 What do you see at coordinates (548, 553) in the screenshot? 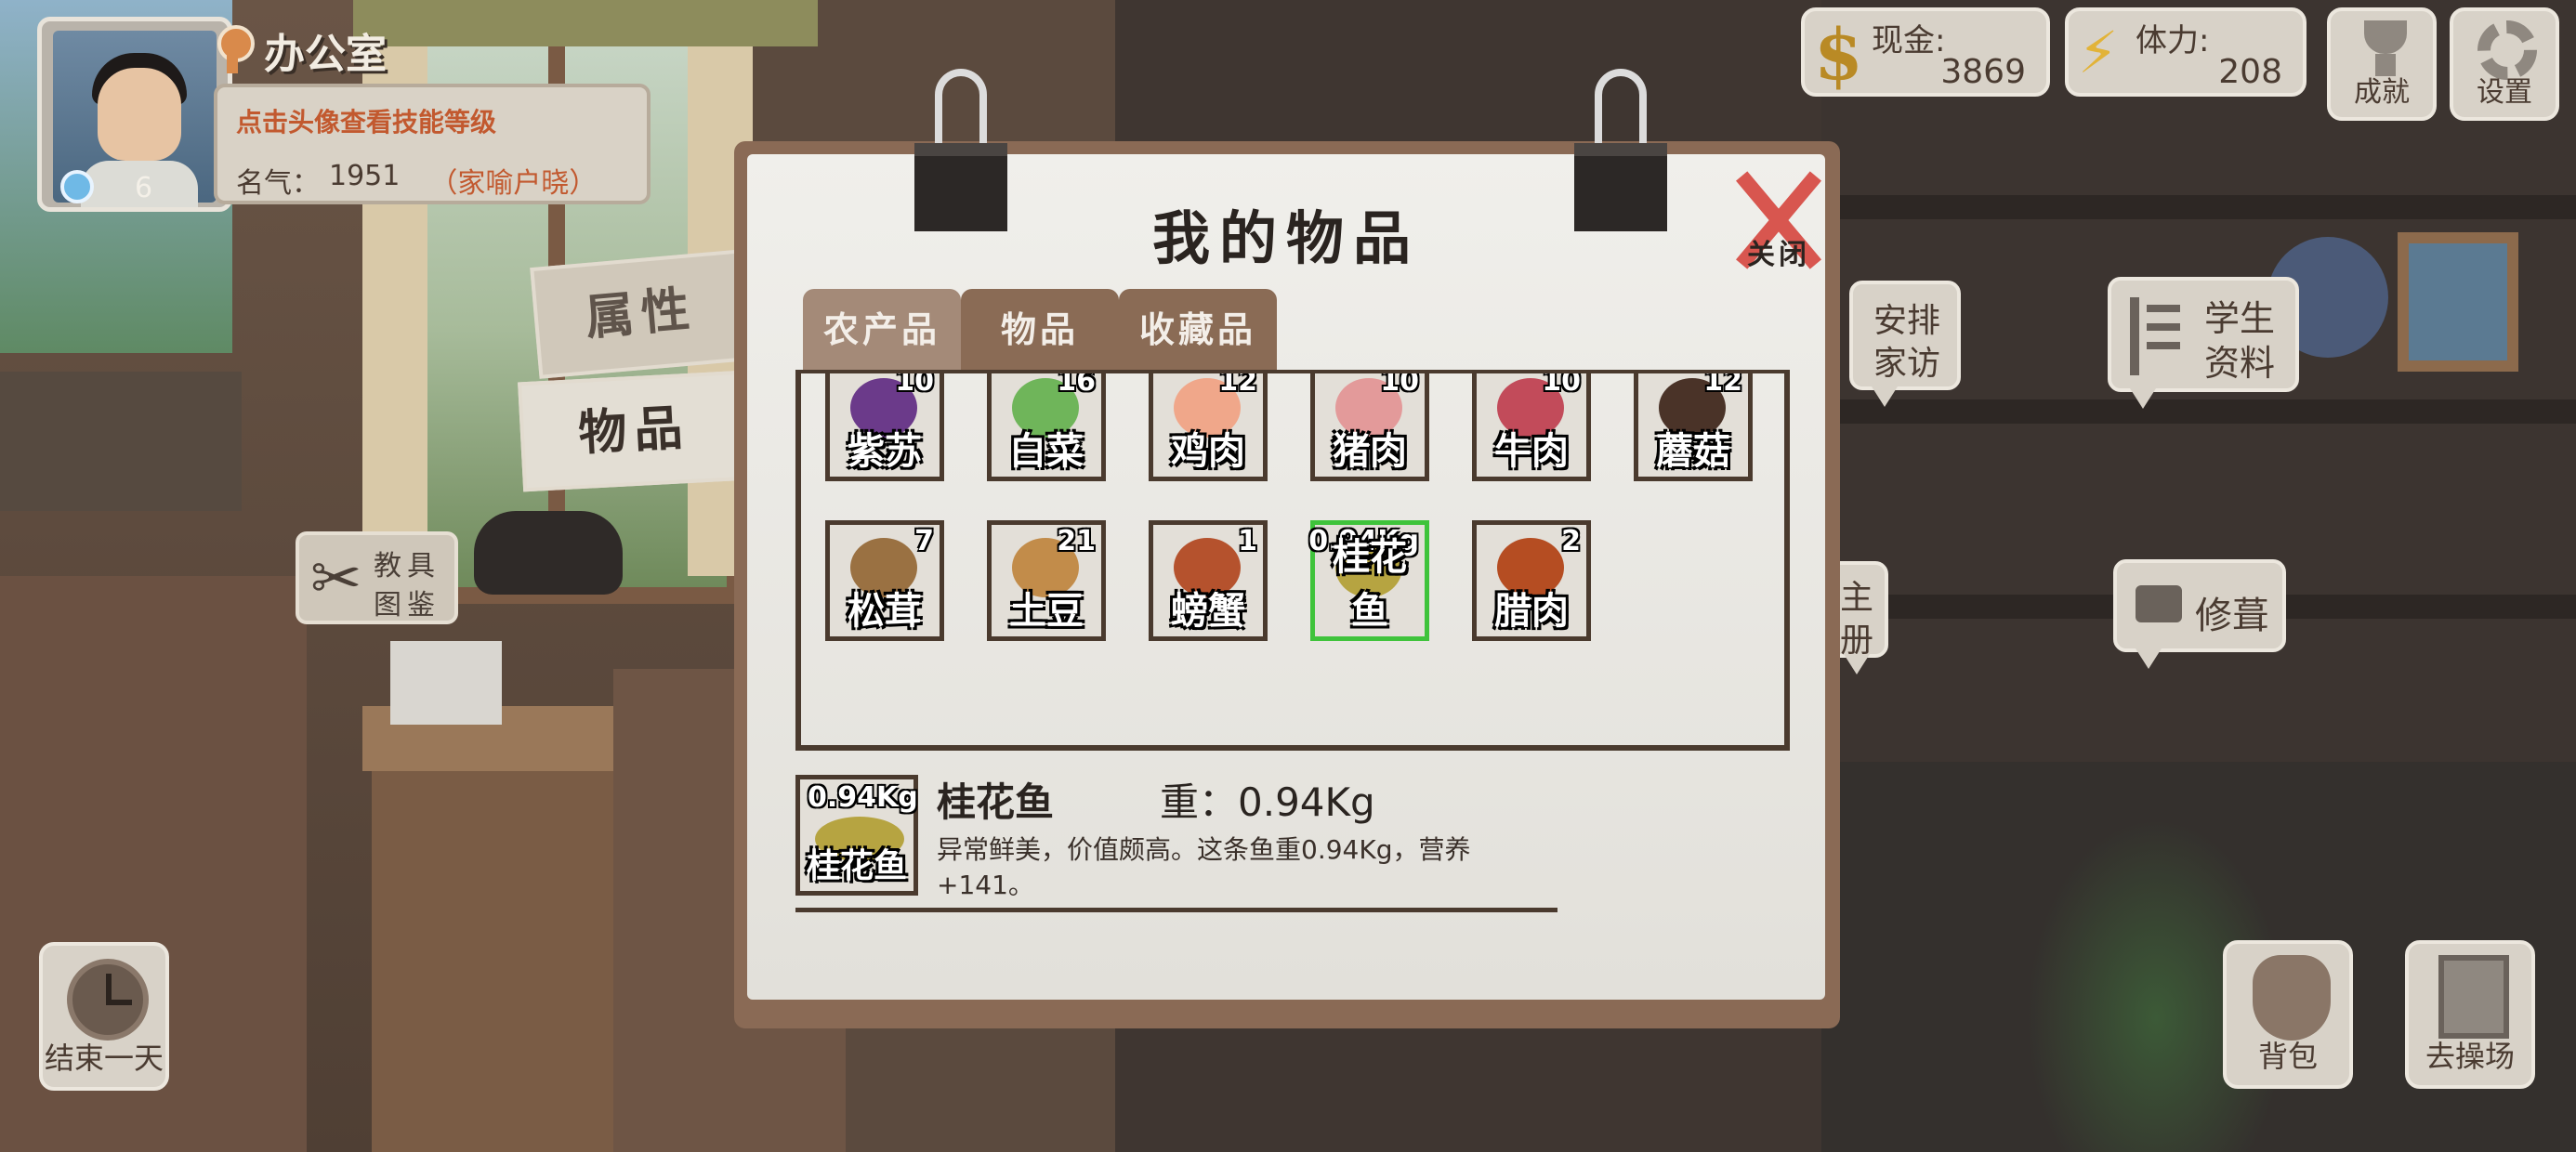
I see `cat` at bounding box center [548, 553].